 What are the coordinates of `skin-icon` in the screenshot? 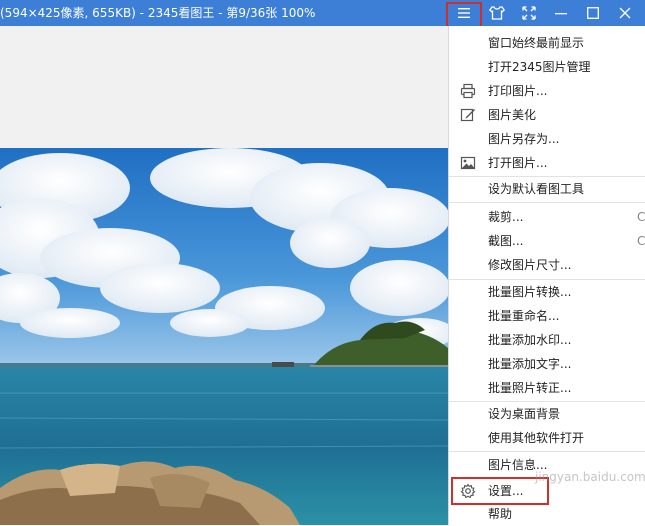 It's located at (497, 13).